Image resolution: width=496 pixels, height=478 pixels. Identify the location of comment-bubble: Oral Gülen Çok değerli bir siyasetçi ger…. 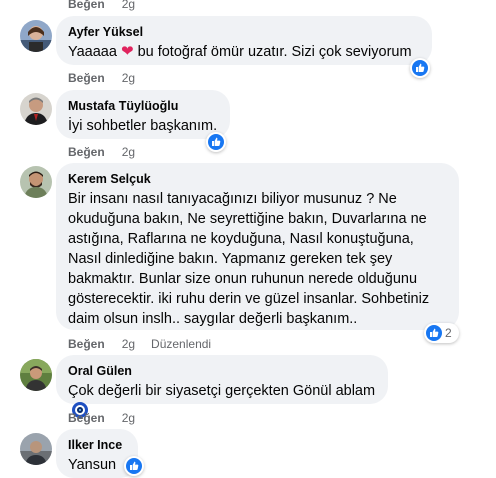
(222, 386).